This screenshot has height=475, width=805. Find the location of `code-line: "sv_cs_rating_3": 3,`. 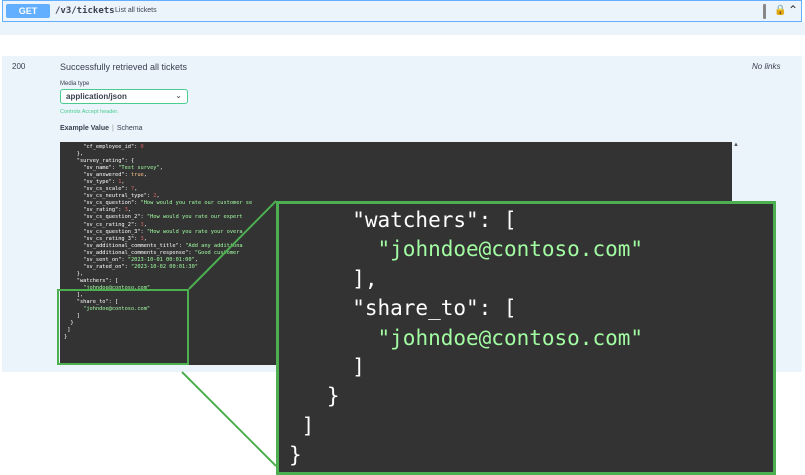

code-line: "sv_cs_rating_3": 3, is located at coordinates (105, 239).